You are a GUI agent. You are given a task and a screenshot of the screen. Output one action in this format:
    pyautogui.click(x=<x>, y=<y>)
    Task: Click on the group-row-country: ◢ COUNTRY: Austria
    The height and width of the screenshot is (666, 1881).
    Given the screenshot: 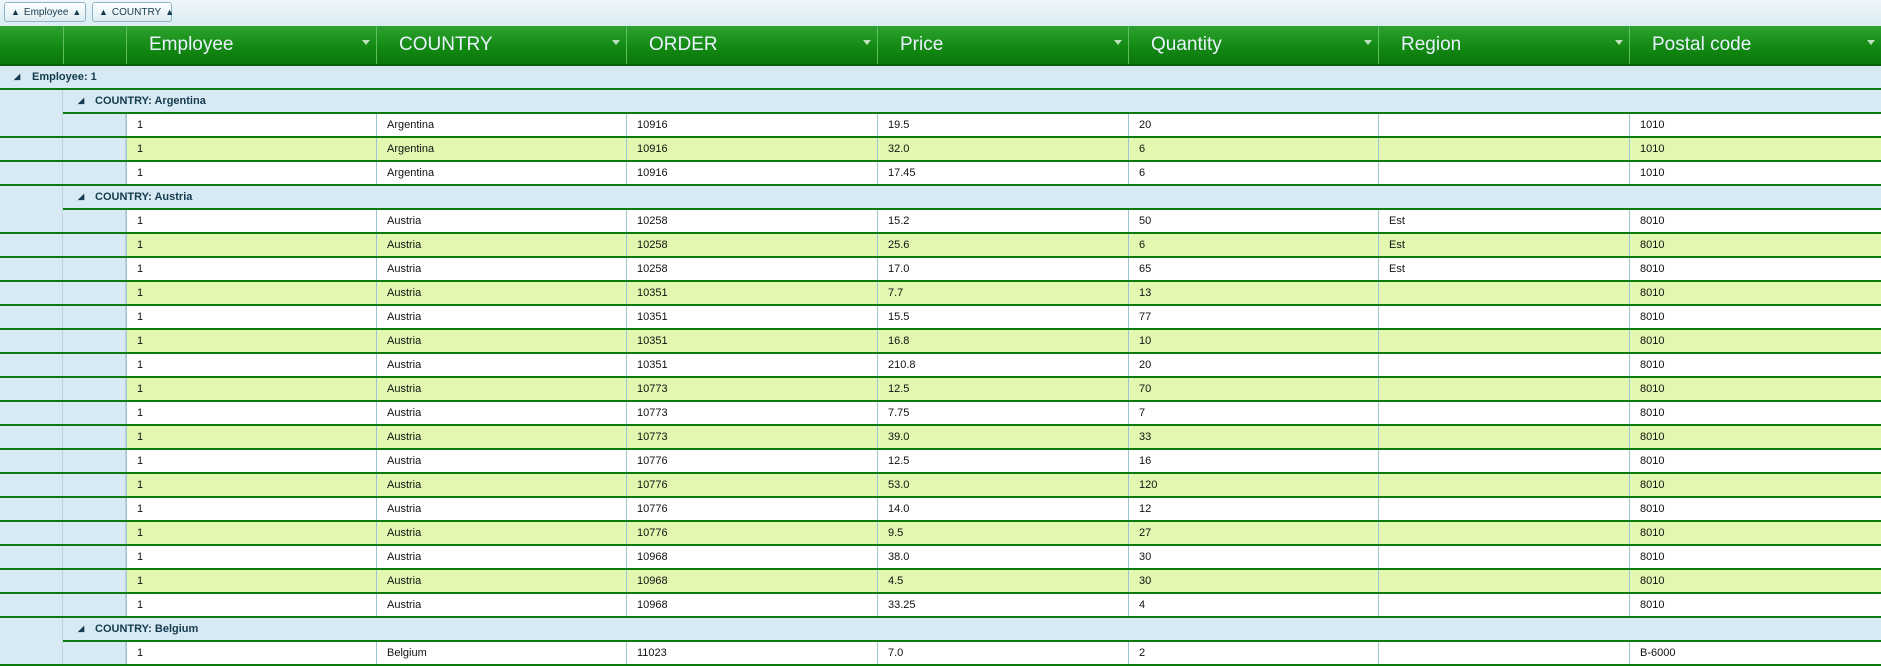 What is the action you would take?
    pyautogui.click(x=940, y=198)
    